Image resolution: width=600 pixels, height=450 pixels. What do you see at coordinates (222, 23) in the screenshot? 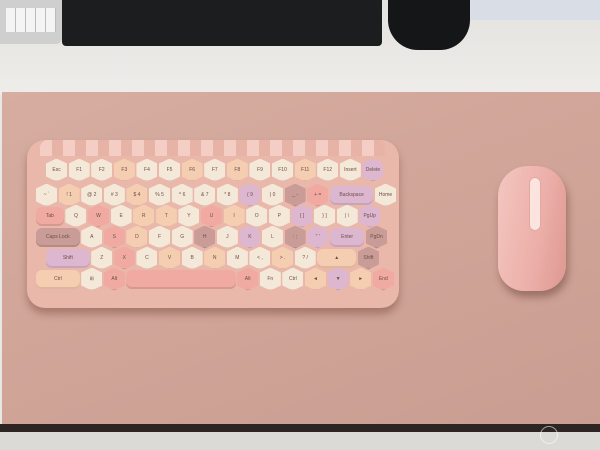
I see `monitor-stand` at bounding box center [222, 23].